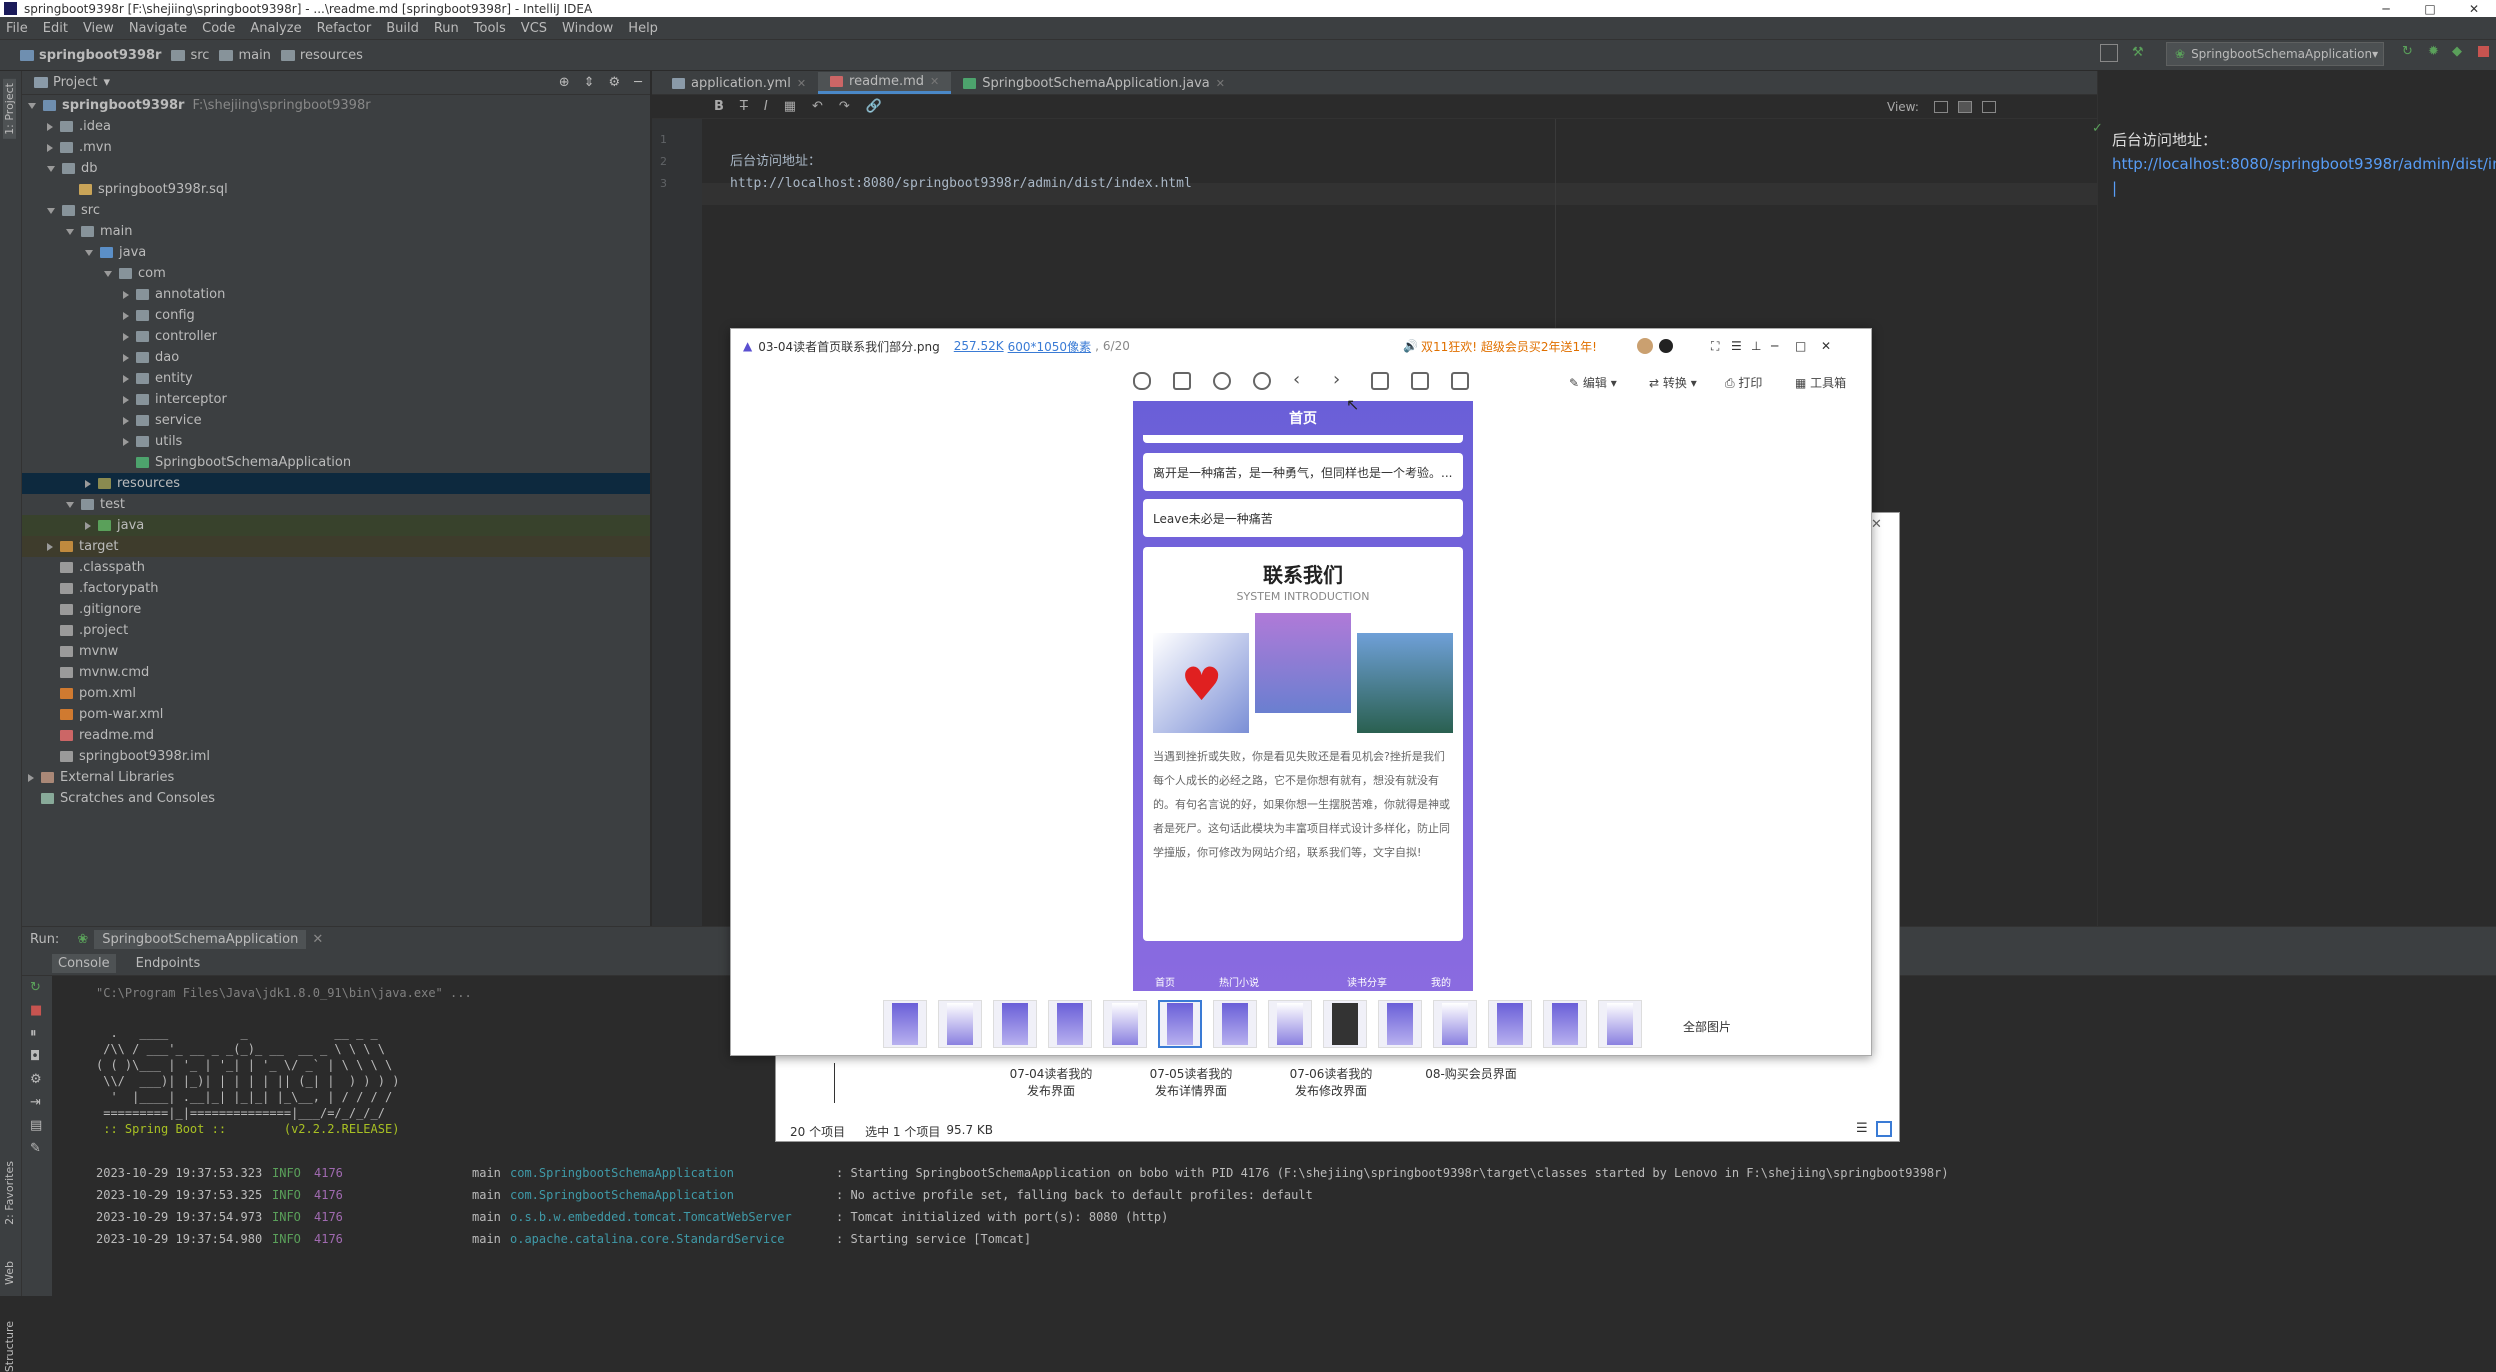 This screenshot has height=1372, width=2496. Describe the element at coordinates (37, 1033) in the screenshot. I see `pause-icon: ⏸` at that location.